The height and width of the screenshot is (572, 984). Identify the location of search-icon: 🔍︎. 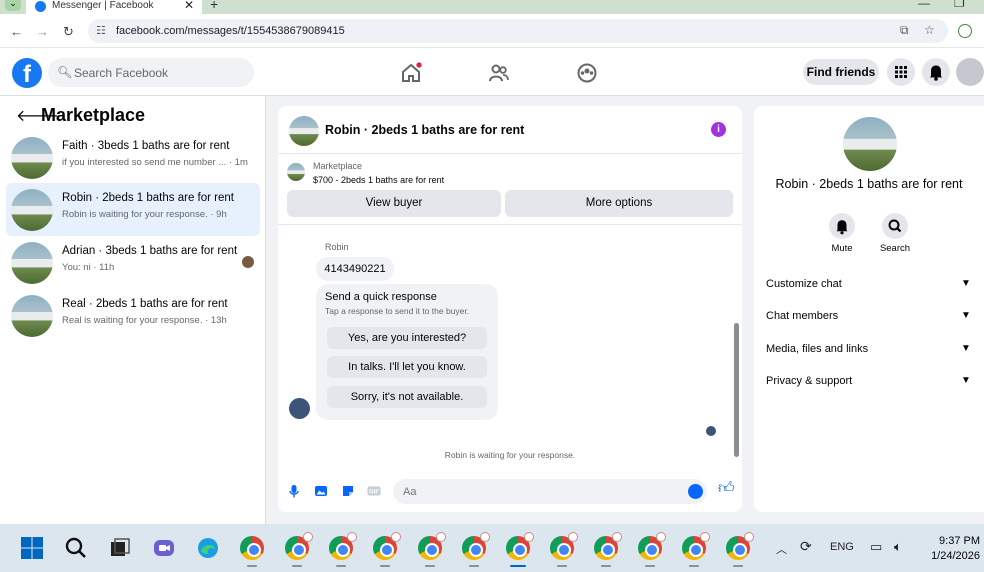
(65, 72).